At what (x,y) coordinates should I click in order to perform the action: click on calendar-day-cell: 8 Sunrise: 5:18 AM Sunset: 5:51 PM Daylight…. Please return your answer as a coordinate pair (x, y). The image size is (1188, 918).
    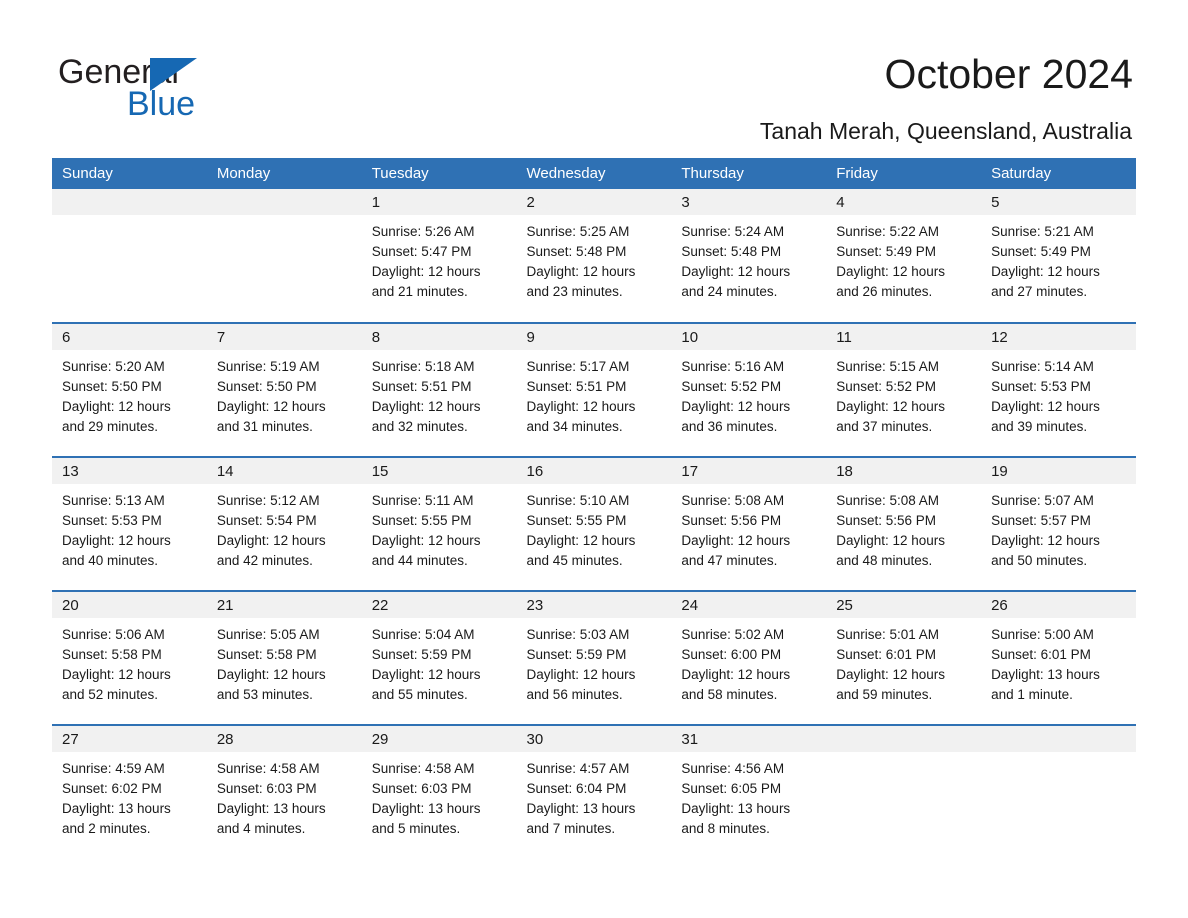
    Looking at the image, I should click on (439, 389).